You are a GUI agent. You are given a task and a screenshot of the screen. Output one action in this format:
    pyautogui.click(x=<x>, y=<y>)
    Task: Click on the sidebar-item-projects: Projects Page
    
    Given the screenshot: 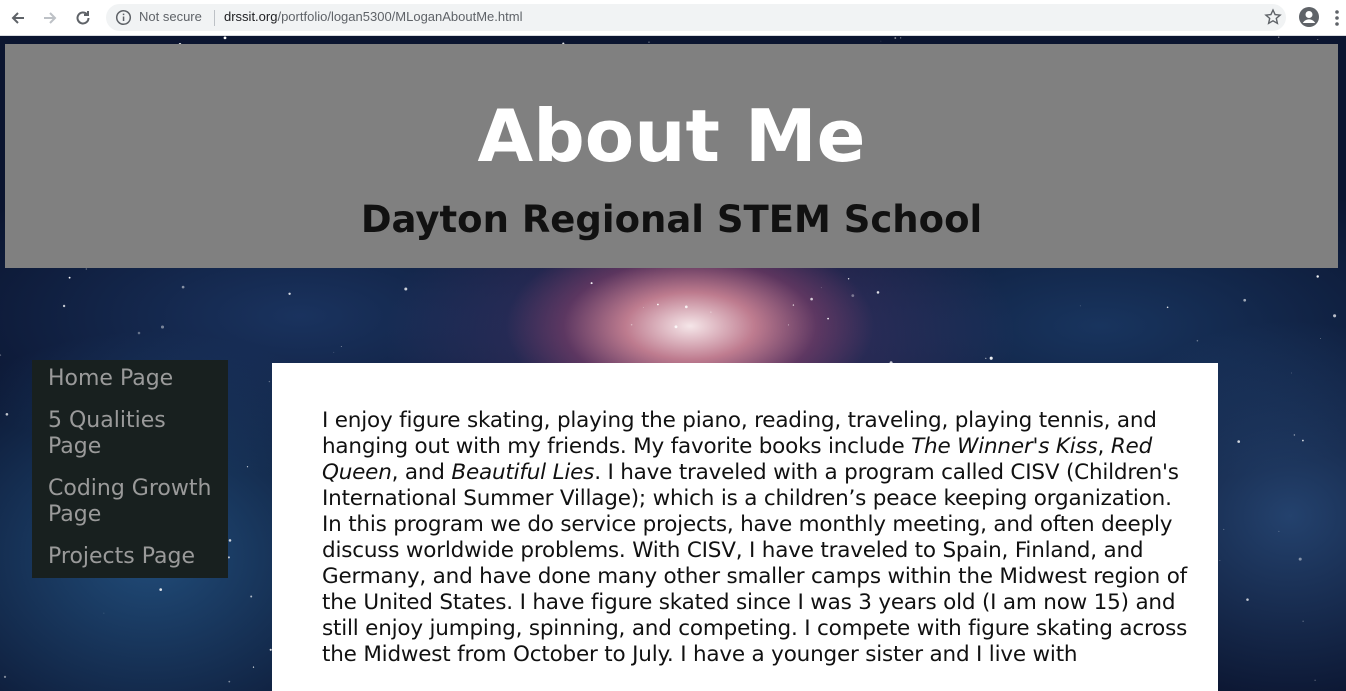 What is the action you would take?
    pyautogui.click(x=134, y=557)
    